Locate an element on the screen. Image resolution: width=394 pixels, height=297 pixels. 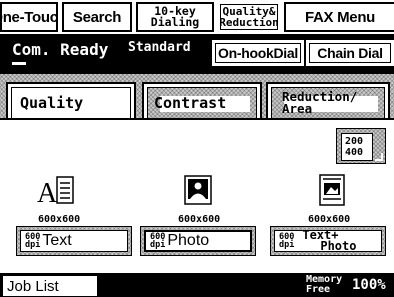
job-list-label: Job List is located at coordinates (33, 286).